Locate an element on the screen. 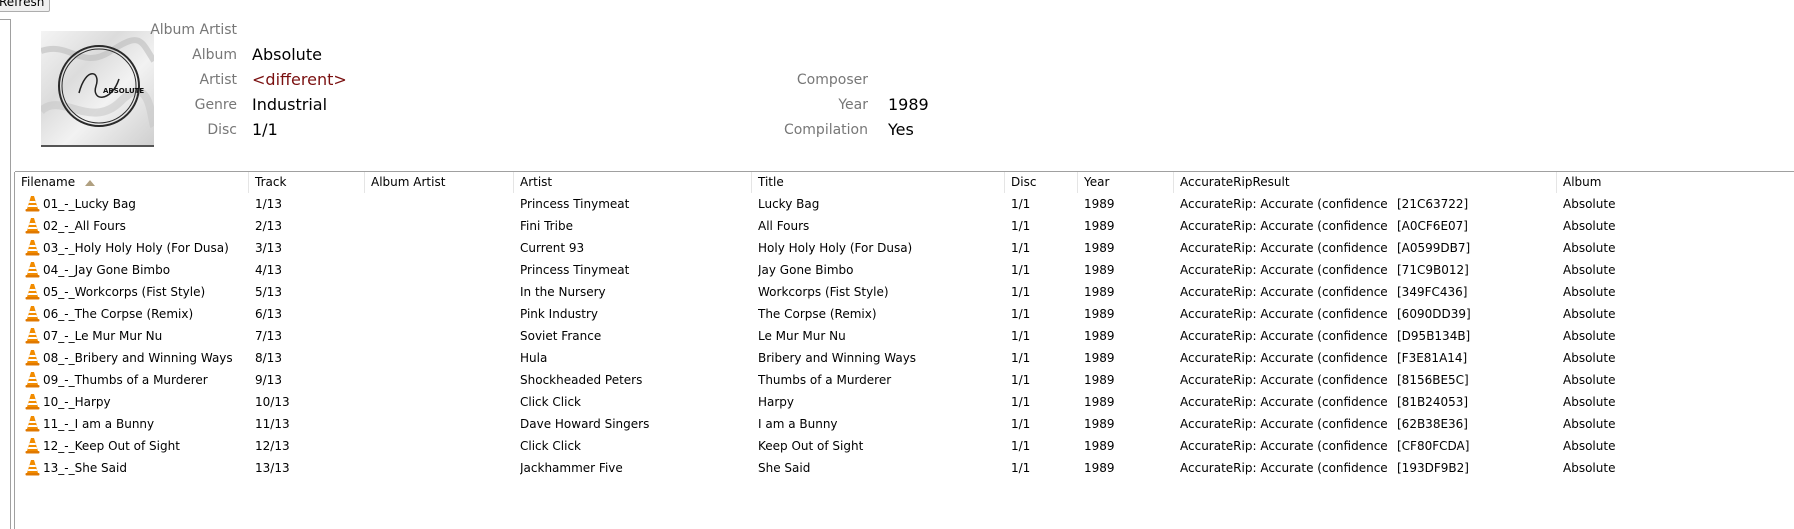 The width and height of the screenshot is (1794, 529). cell-track: 2/13 is located at coordinates (268, 226).